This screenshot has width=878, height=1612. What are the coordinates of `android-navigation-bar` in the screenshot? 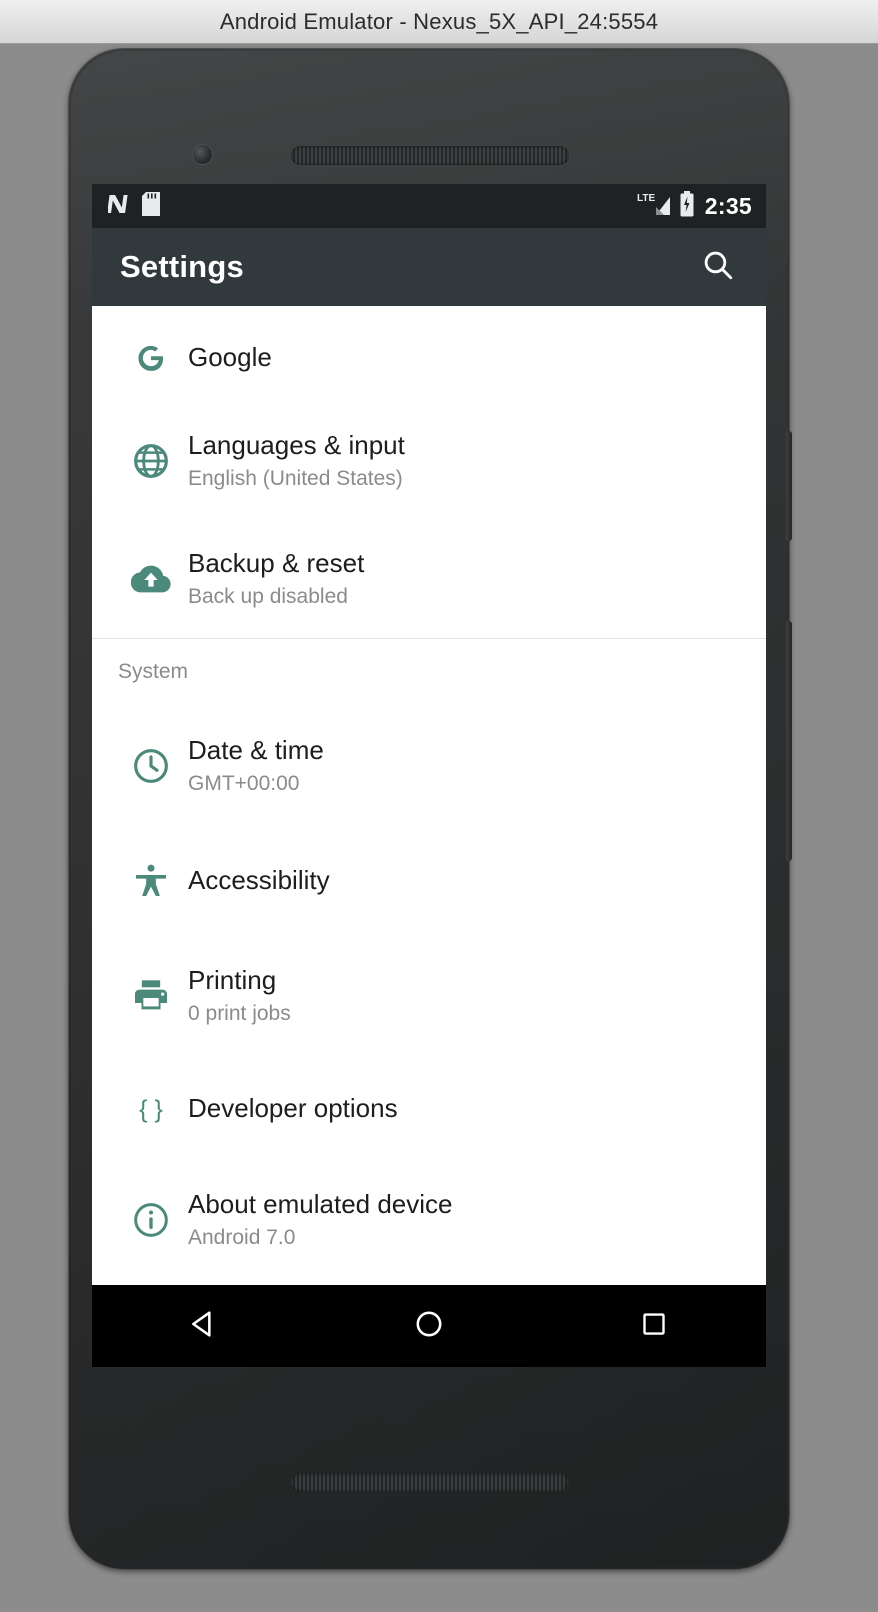 It's located at (429, 1326).